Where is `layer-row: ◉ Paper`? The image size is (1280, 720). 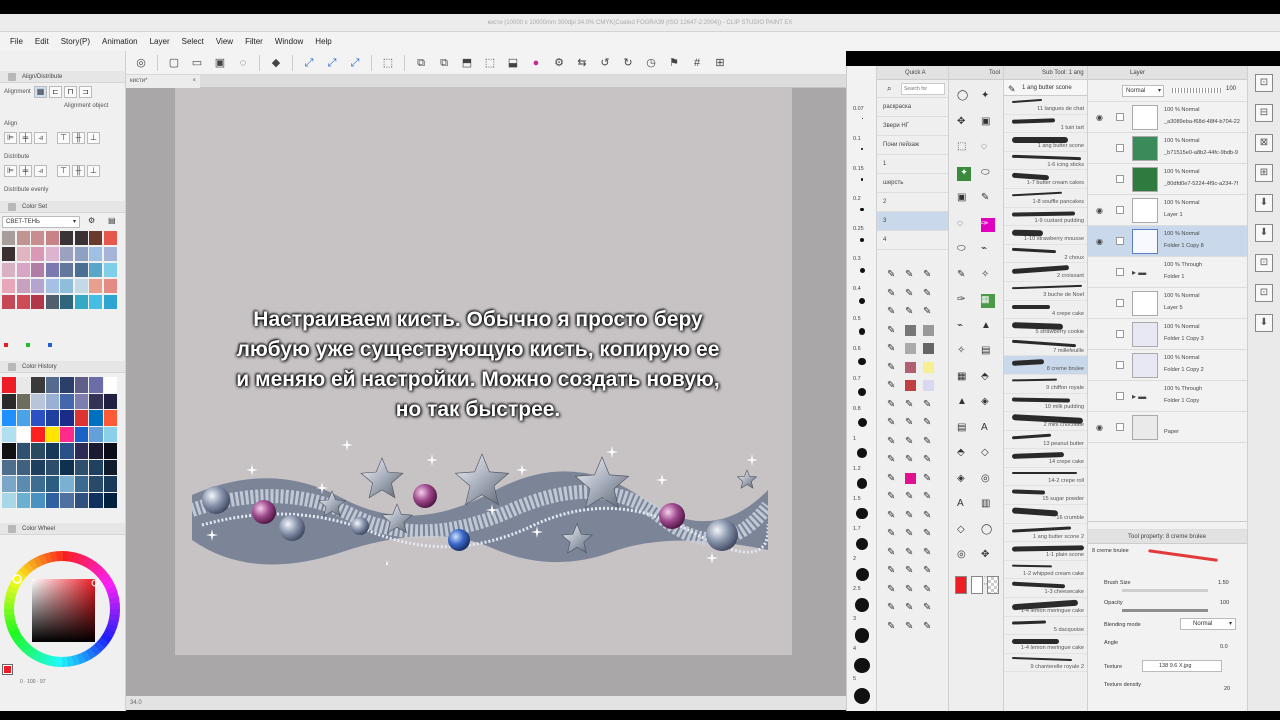
layer-row: ◉ Paper is located at coordinates (1167, 427).